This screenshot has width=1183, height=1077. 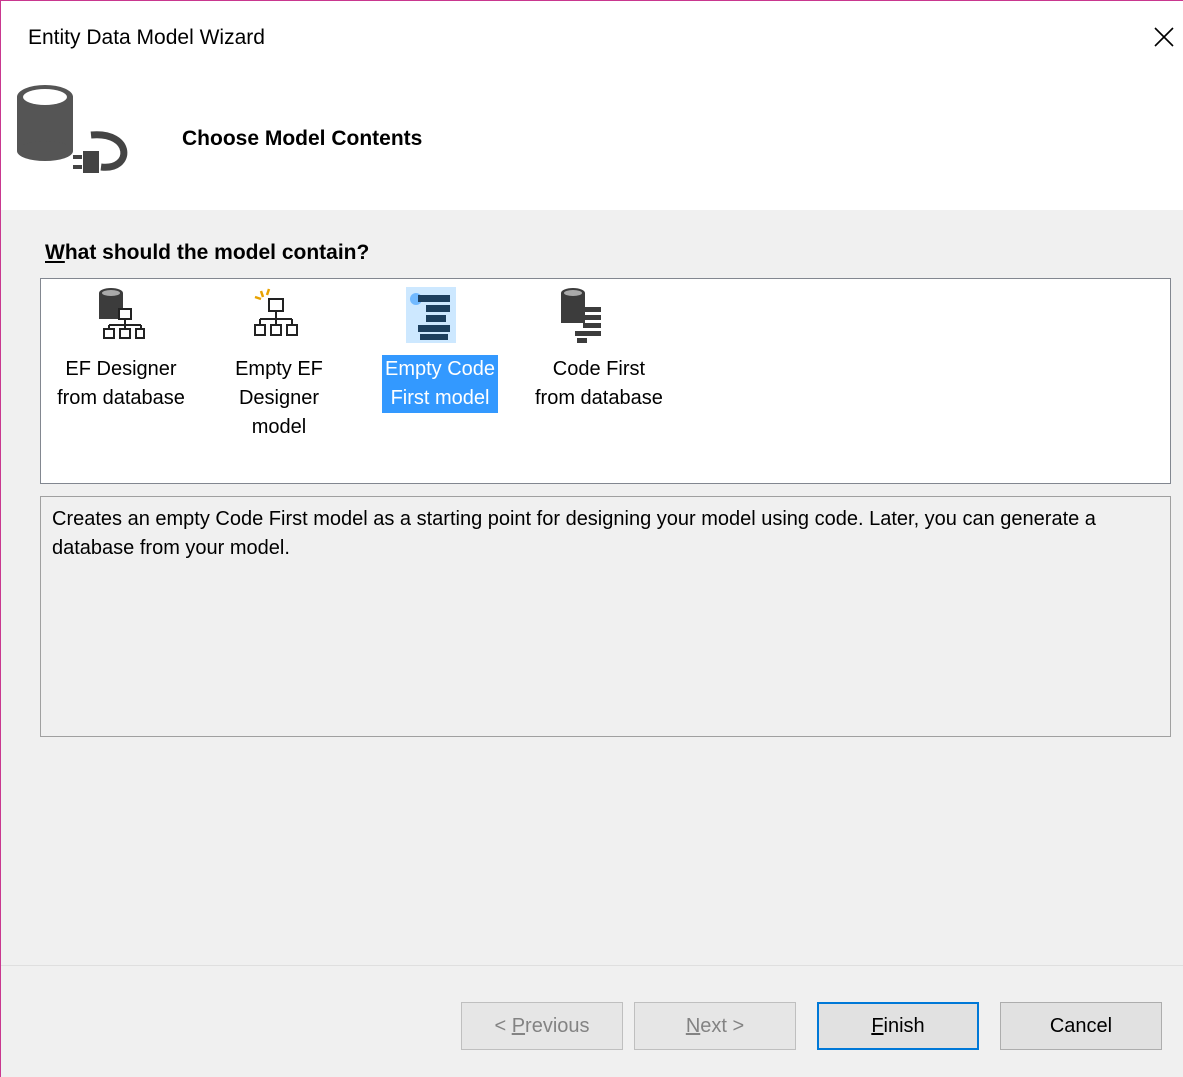 I want to click on page-title: Choose Model Contents, so click(x=302, y=138).